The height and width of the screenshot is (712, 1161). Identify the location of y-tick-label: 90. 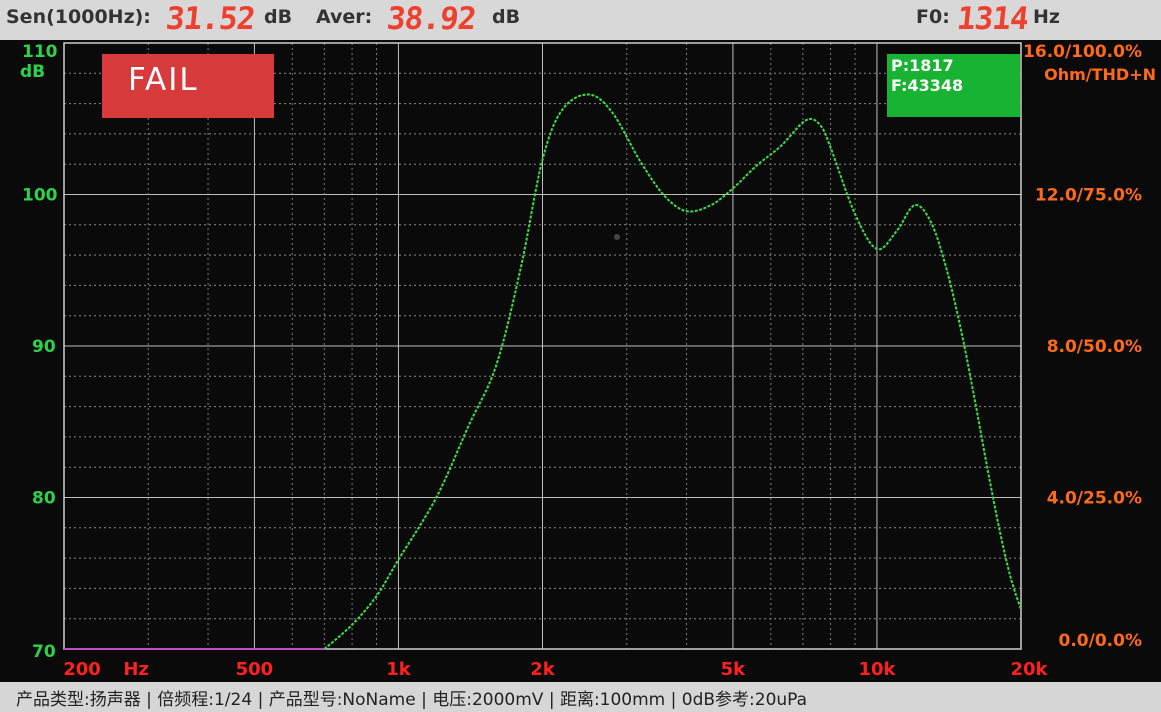
(44, 347).